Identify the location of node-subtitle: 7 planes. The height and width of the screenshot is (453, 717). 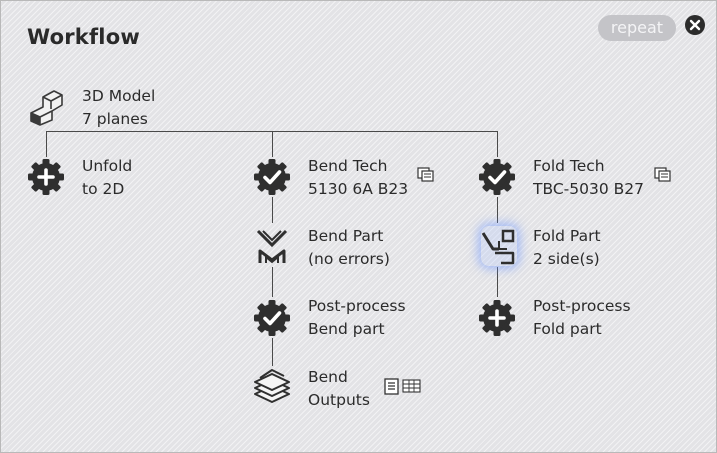
(115, 119).